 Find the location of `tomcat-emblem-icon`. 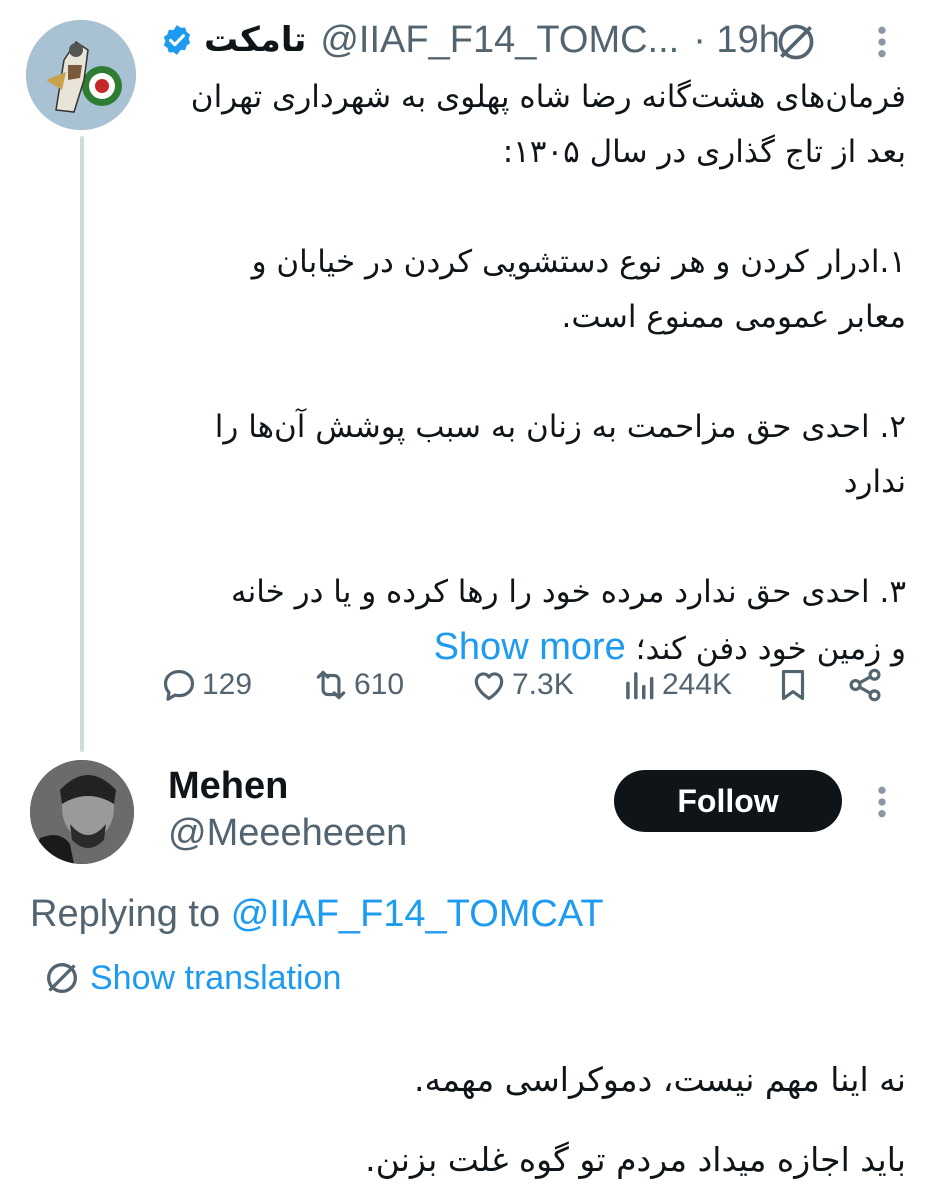

tomcat-emblem-icon is located at coordinates (81, 75).